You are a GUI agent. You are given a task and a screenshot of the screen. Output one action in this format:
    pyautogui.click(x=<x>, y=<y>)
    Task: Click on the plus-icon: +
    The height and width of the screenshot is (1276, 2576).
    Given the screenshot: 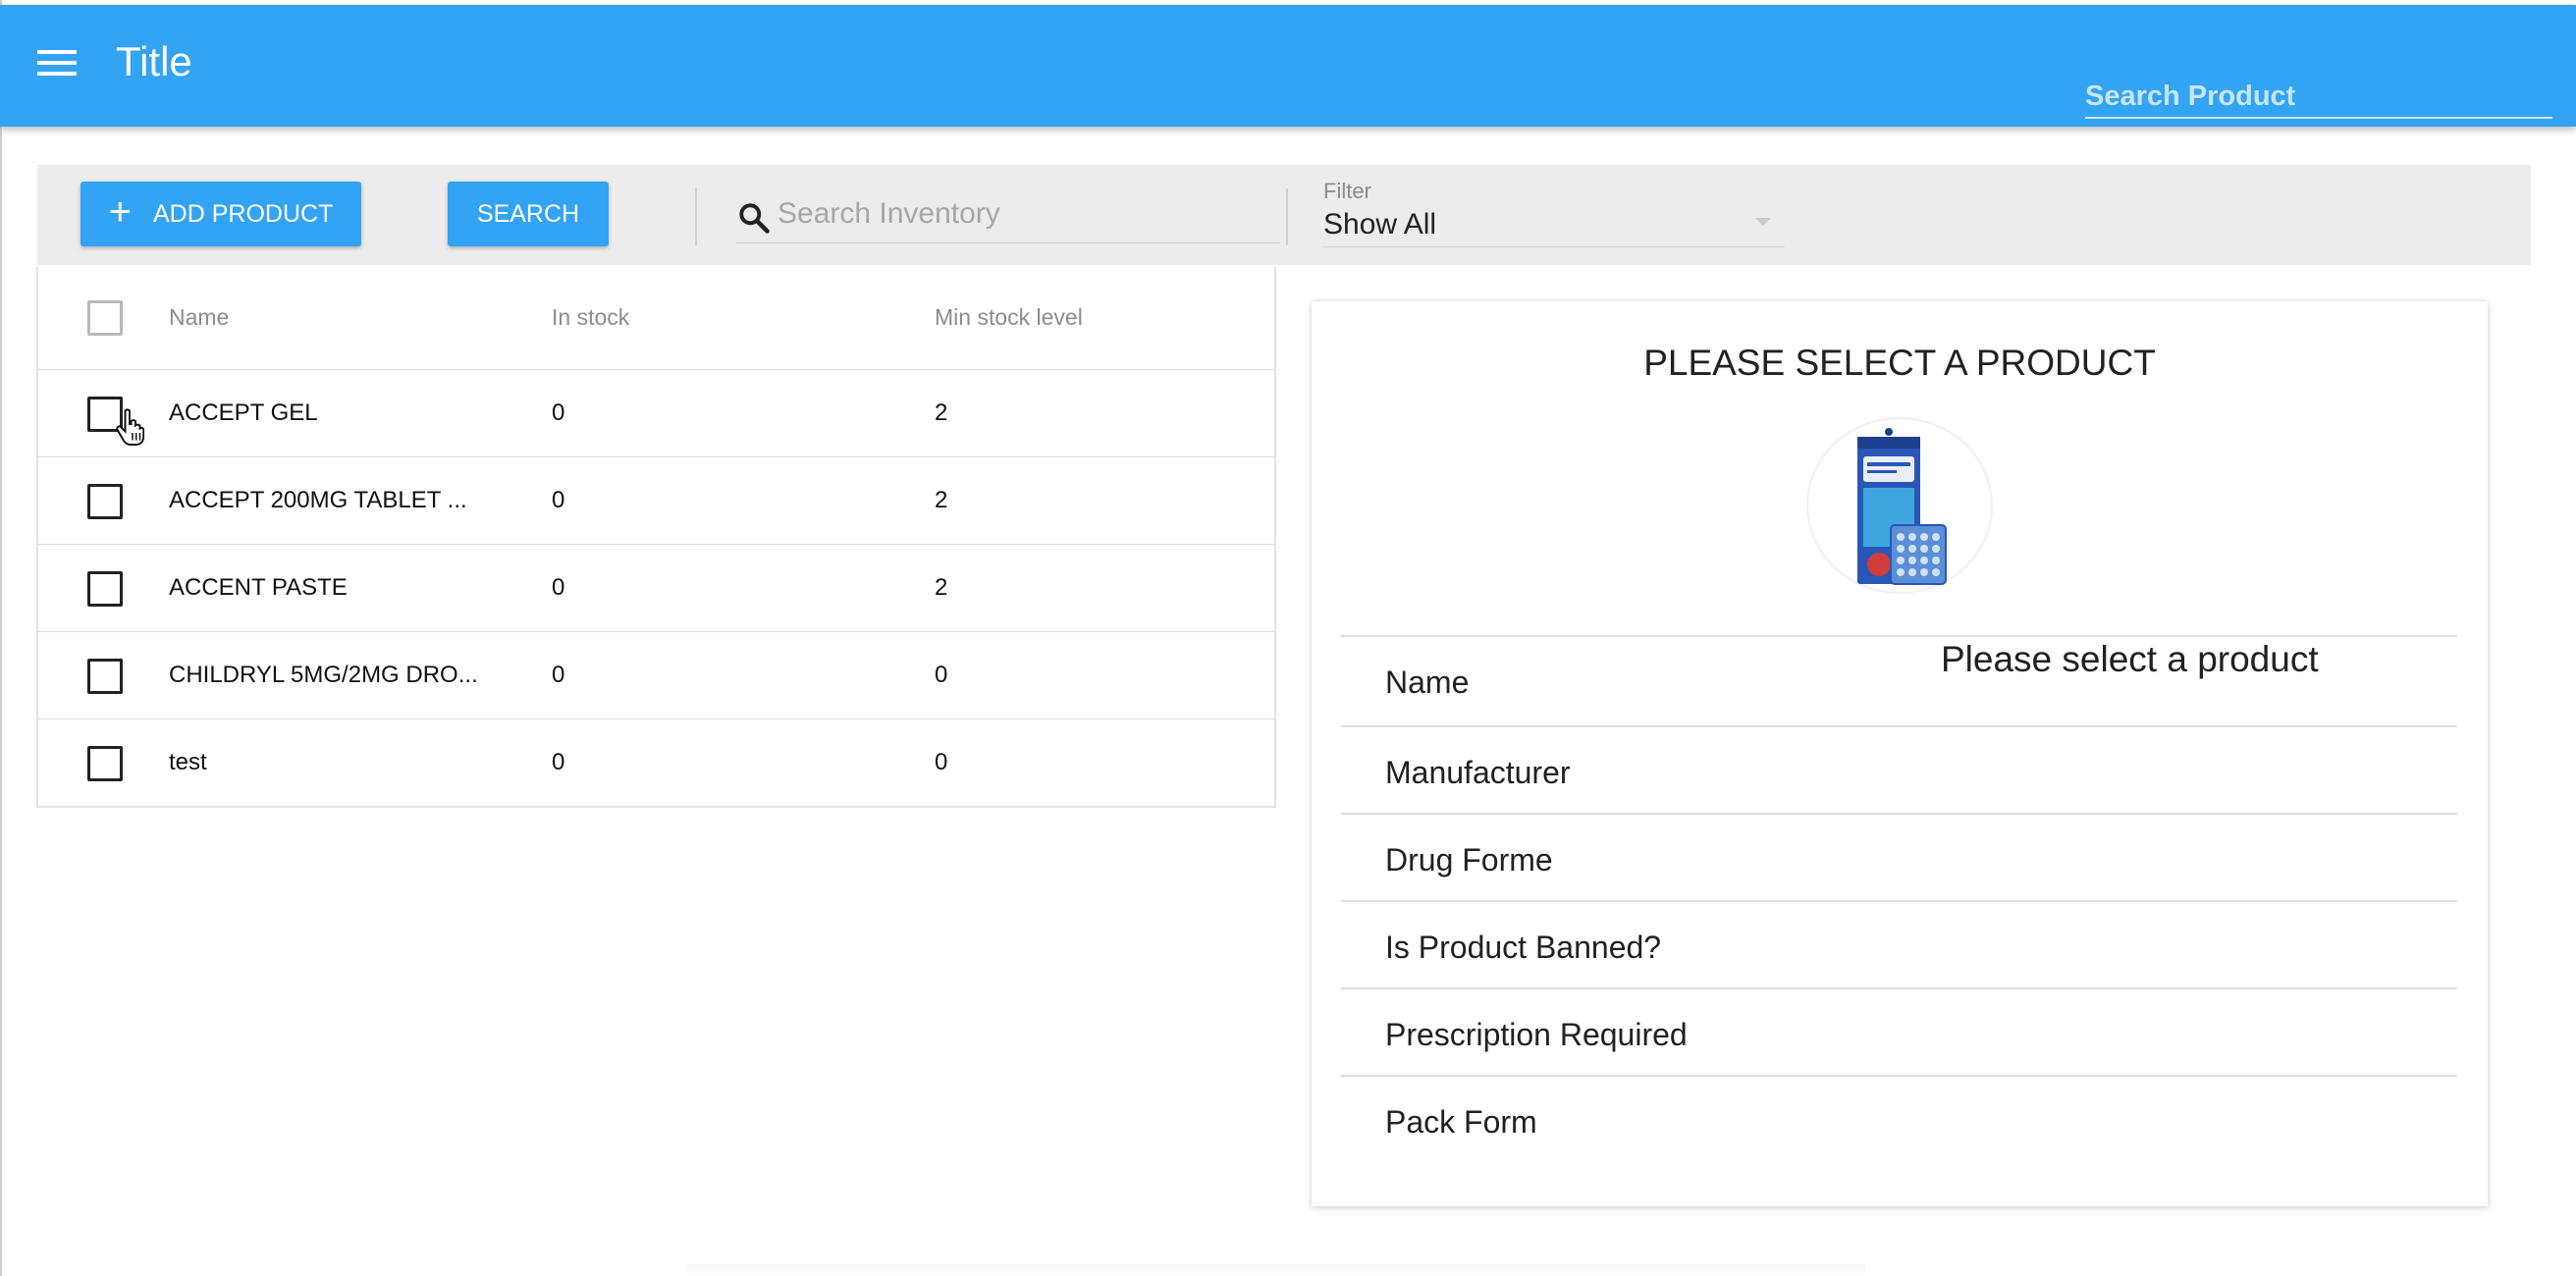 What is the action you would take?
    pyautogui.click(x=120, y=212)
    